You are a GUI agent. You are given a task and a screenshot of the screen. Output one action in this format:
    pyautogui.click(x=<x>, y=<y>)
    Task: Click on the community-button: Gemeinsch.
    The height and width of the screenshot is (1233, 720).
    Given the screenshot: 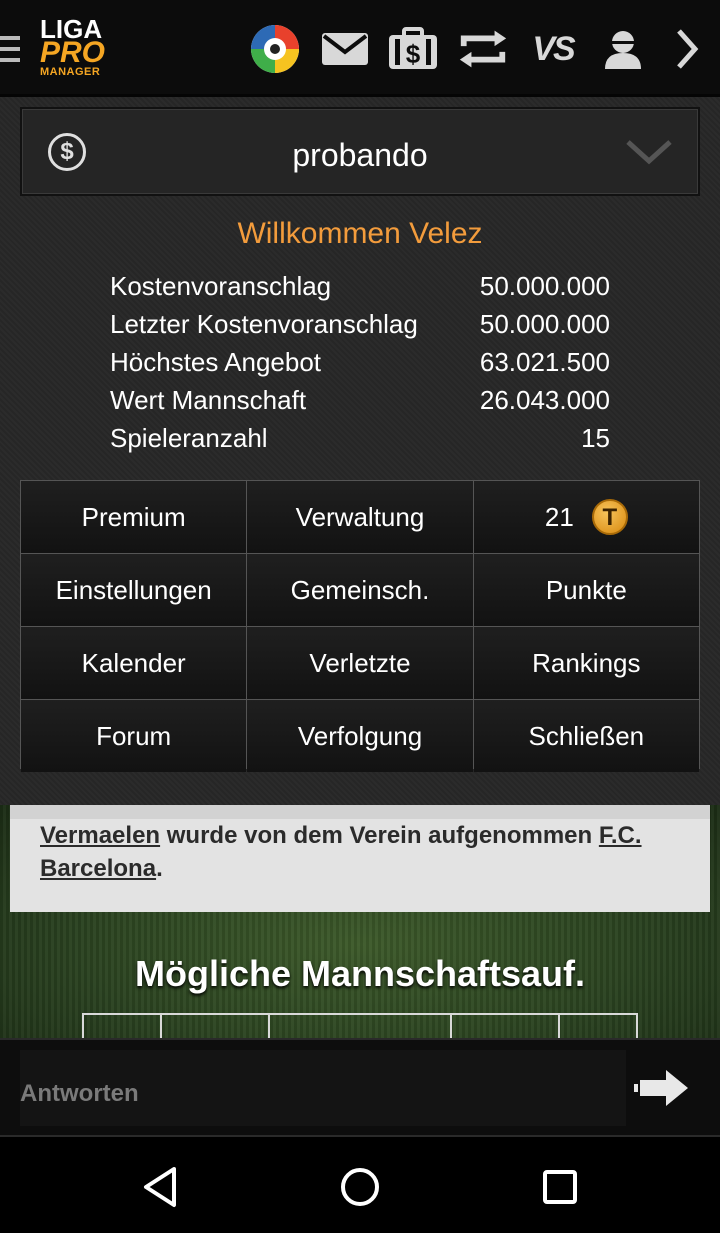 What is the action you would take?
    pyautogui.click(x=360, y=590)
    